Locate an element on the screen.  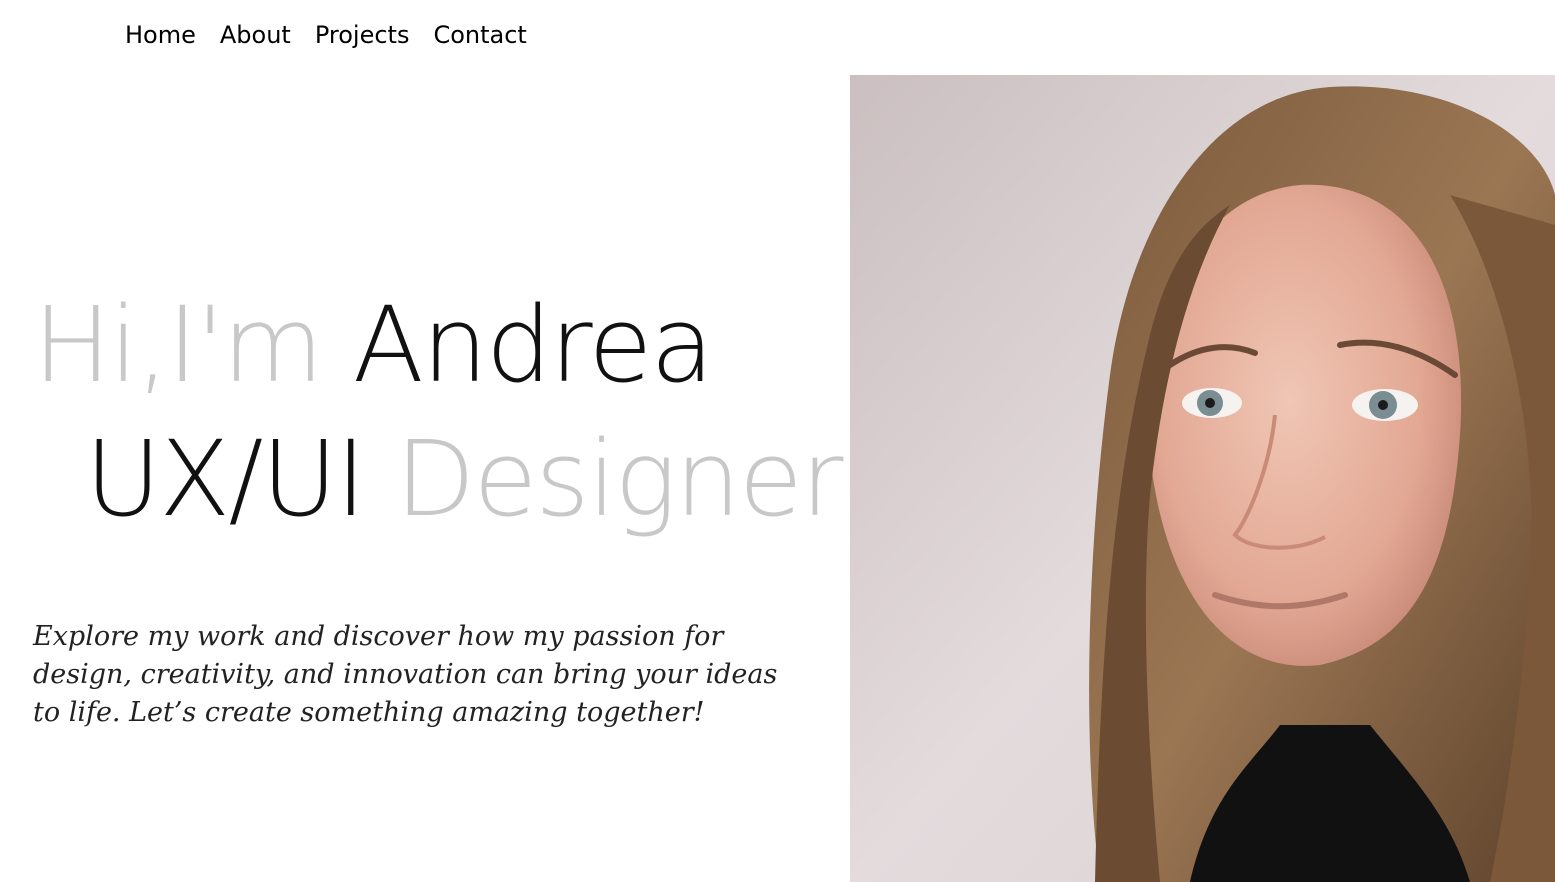
name-text: Andrea is located at coordinates (533, 345).